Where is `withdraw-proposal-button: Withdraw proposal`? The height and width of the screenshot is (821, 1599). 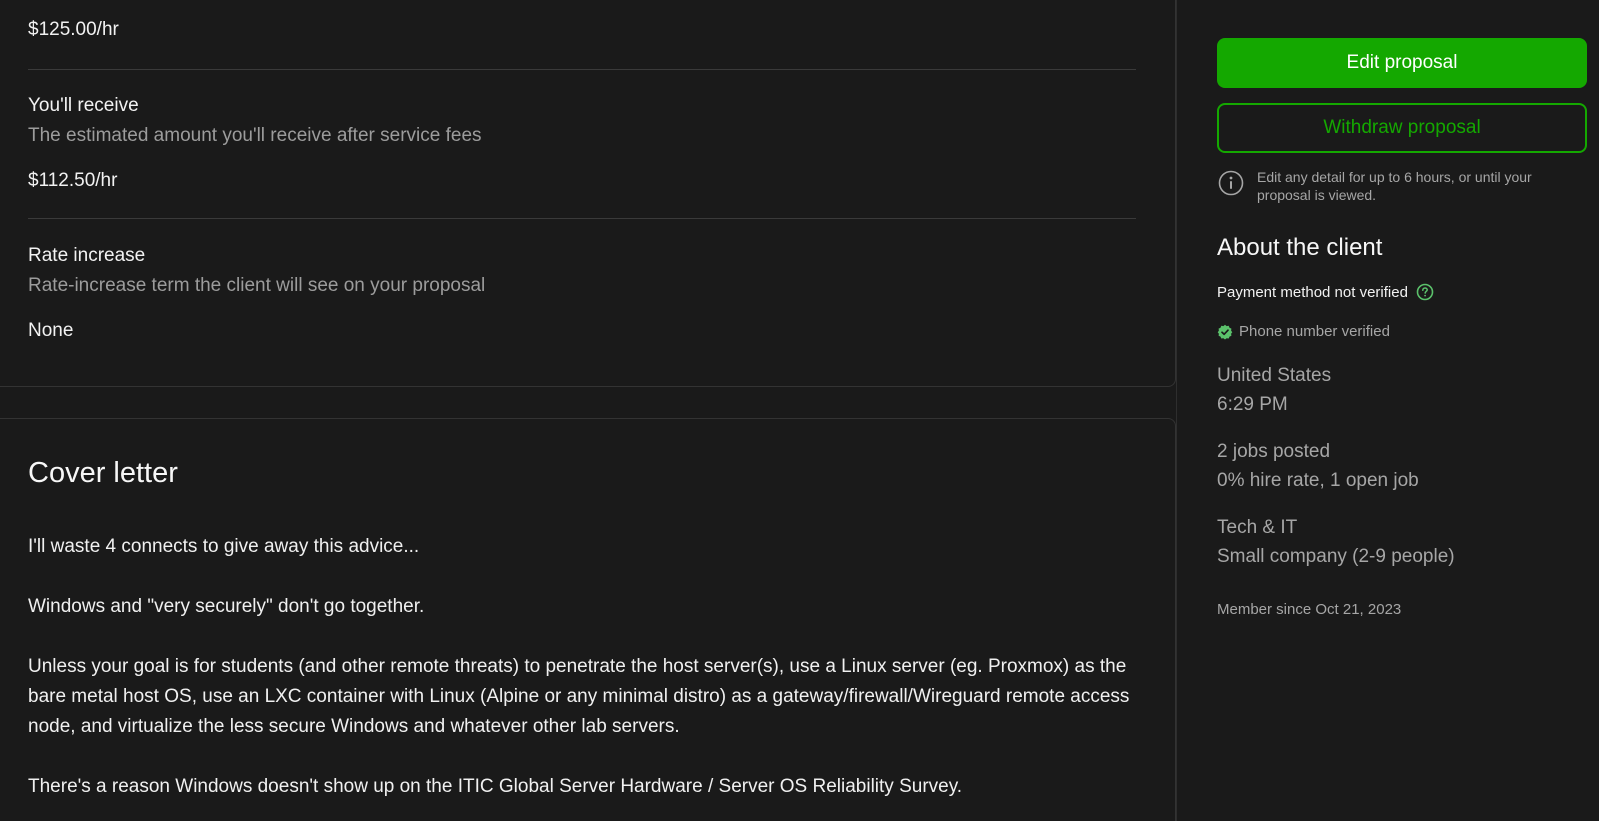 withdraw-proposal-button: Withdraw proposal is located at coordinates (1402, 128).